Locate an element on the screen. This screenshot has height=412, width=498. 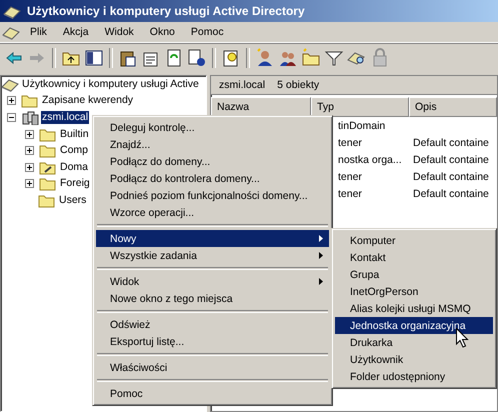
column-header: Opis is located at coordinates (453, 107).